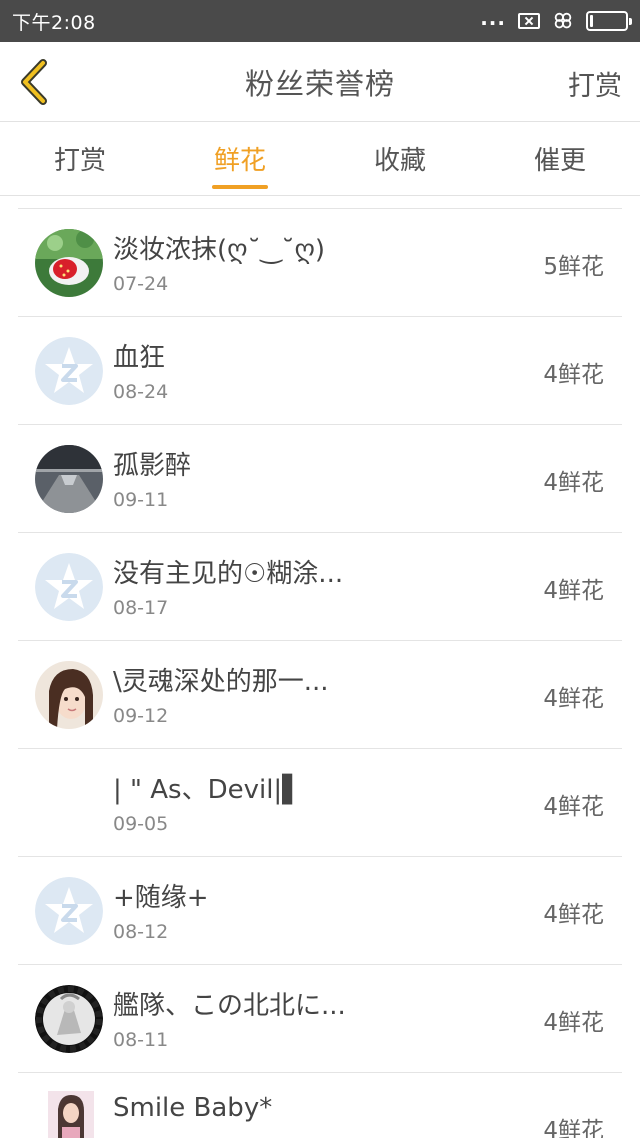  What do you see at coordinates (219, 250) in the screenshot?
I see `user-name: 淡妆浓抹(ღ˘‿˘ღ)` at bounding box center [219, 250].